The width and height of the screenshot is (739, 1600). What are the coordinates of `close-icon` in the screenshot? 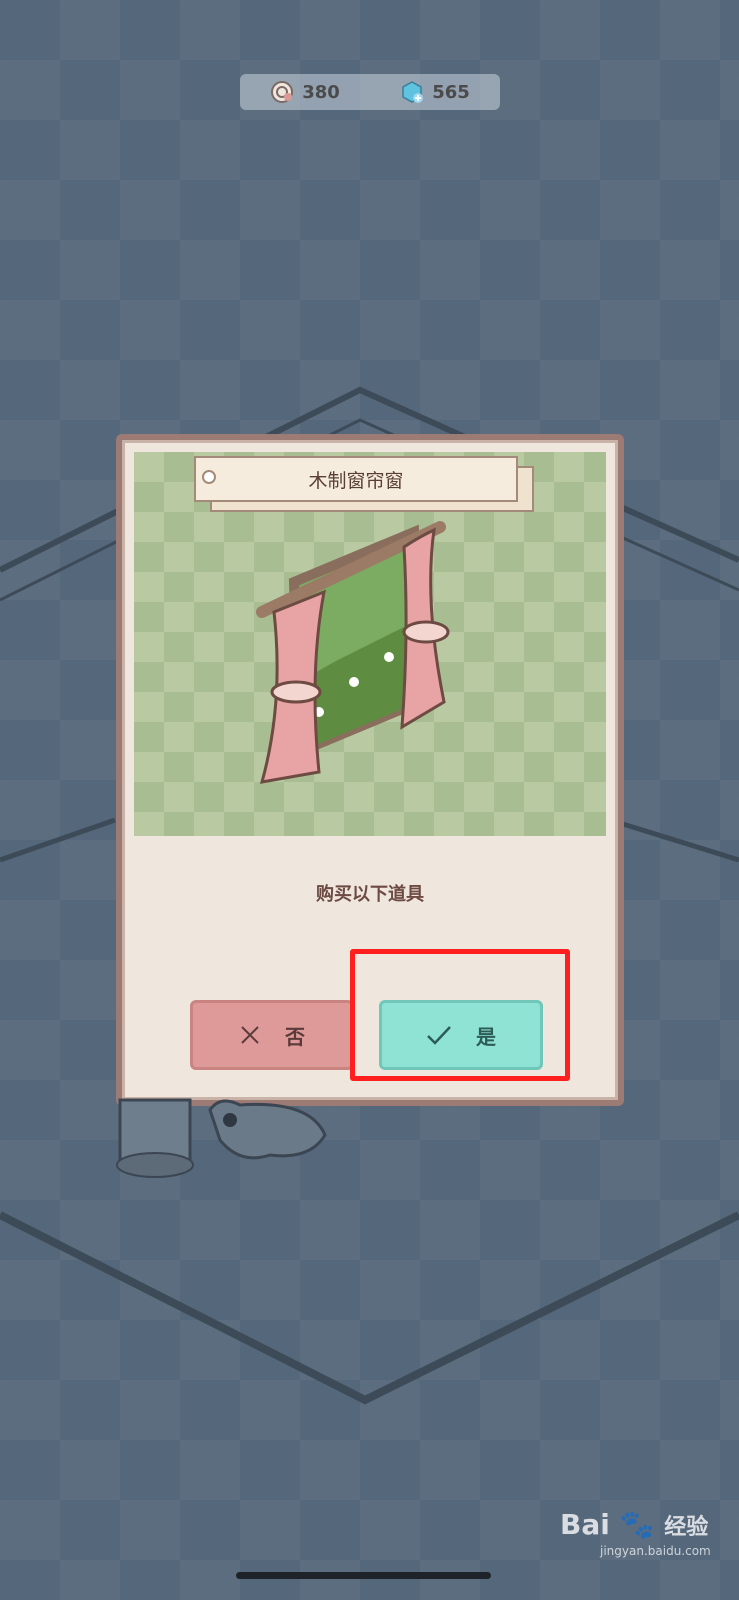 It's located at (250, 1035).